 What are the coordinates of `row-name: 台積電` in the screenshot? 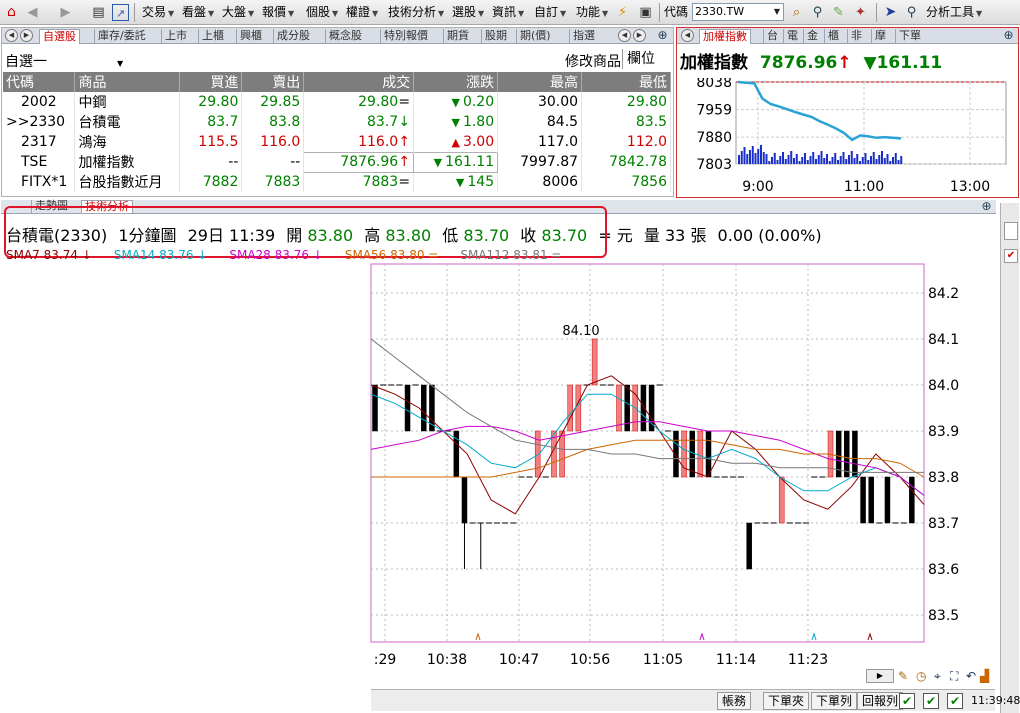 It's located at (127, 122).